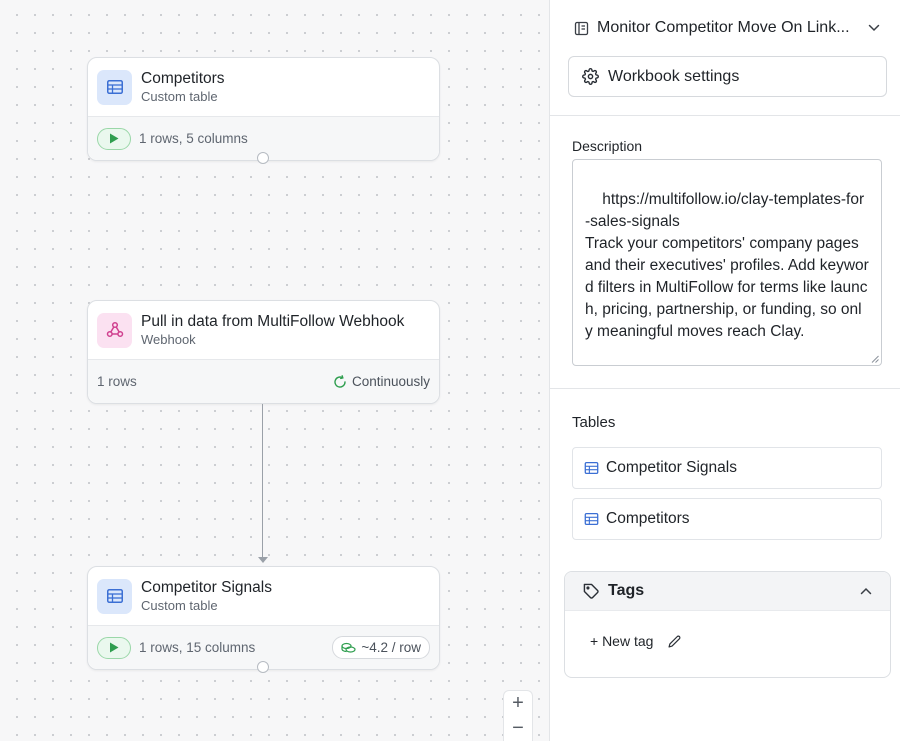 Image resolution: width=900 pixels, height=741 pixels. Describe the element at coordinates (114, 330) in the screenshot. I see `webhook-icon` at that location.